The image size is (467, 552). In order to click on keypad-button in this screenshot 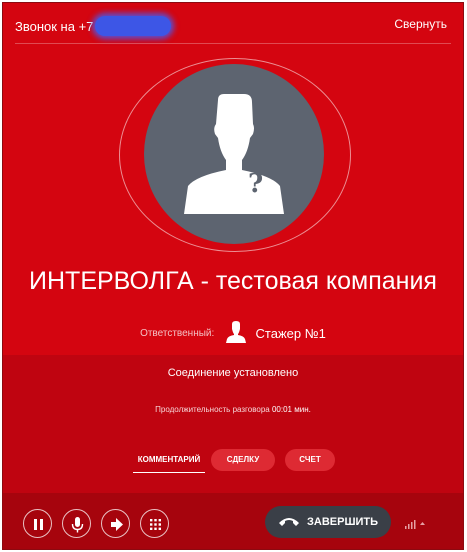, I will do `click(154, 523)`.